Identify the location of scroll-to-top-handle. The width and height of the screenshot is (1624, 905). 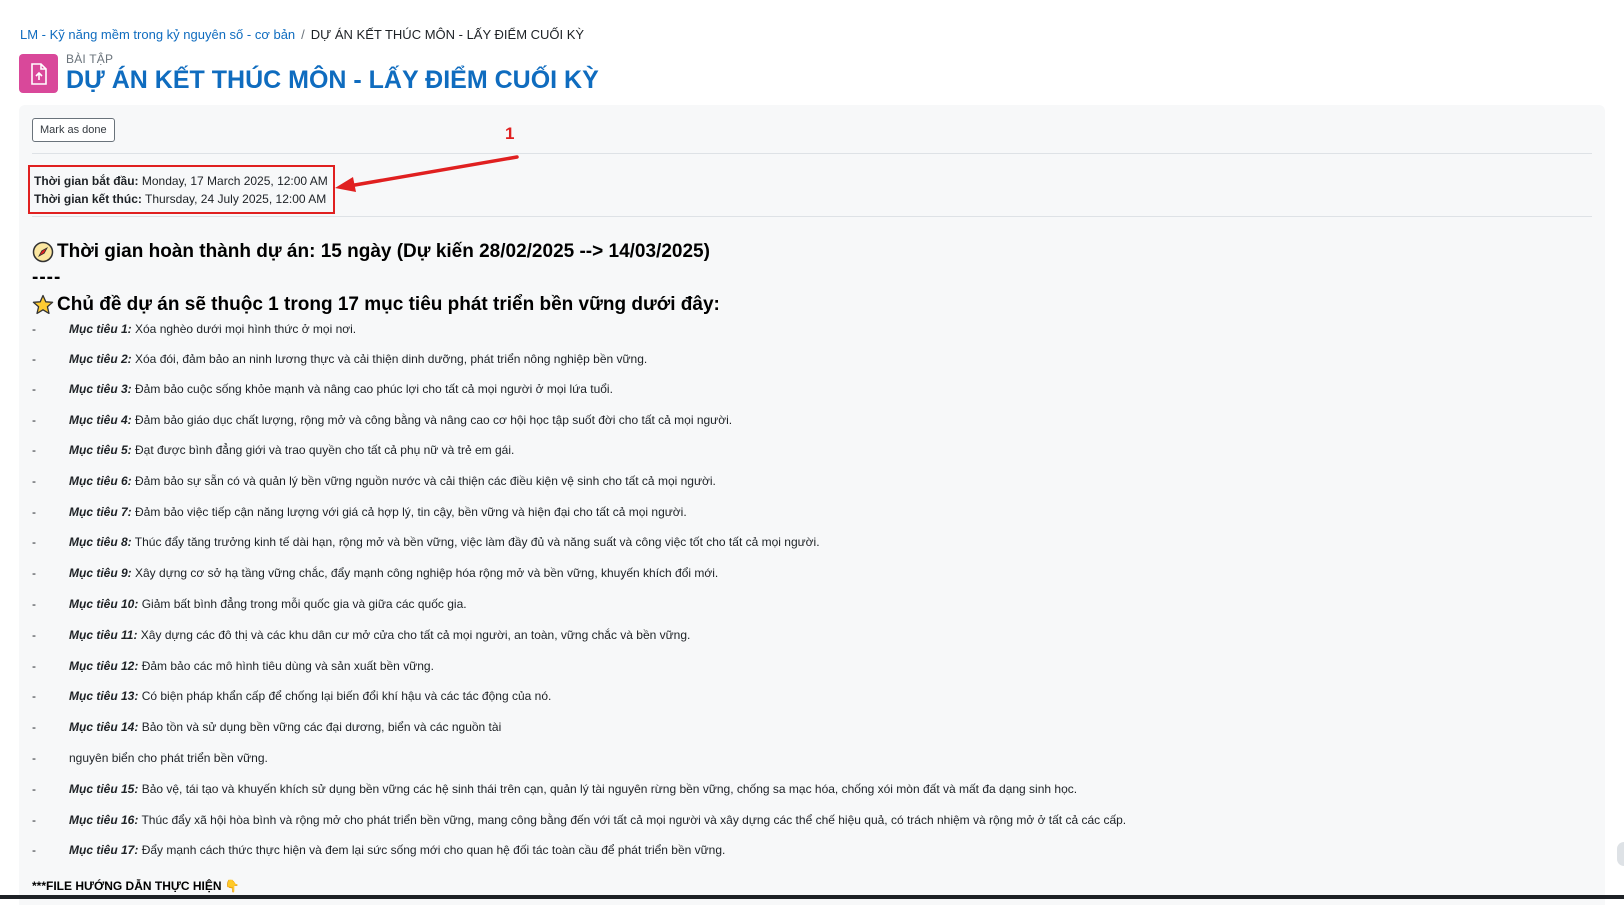
(1620, 854).